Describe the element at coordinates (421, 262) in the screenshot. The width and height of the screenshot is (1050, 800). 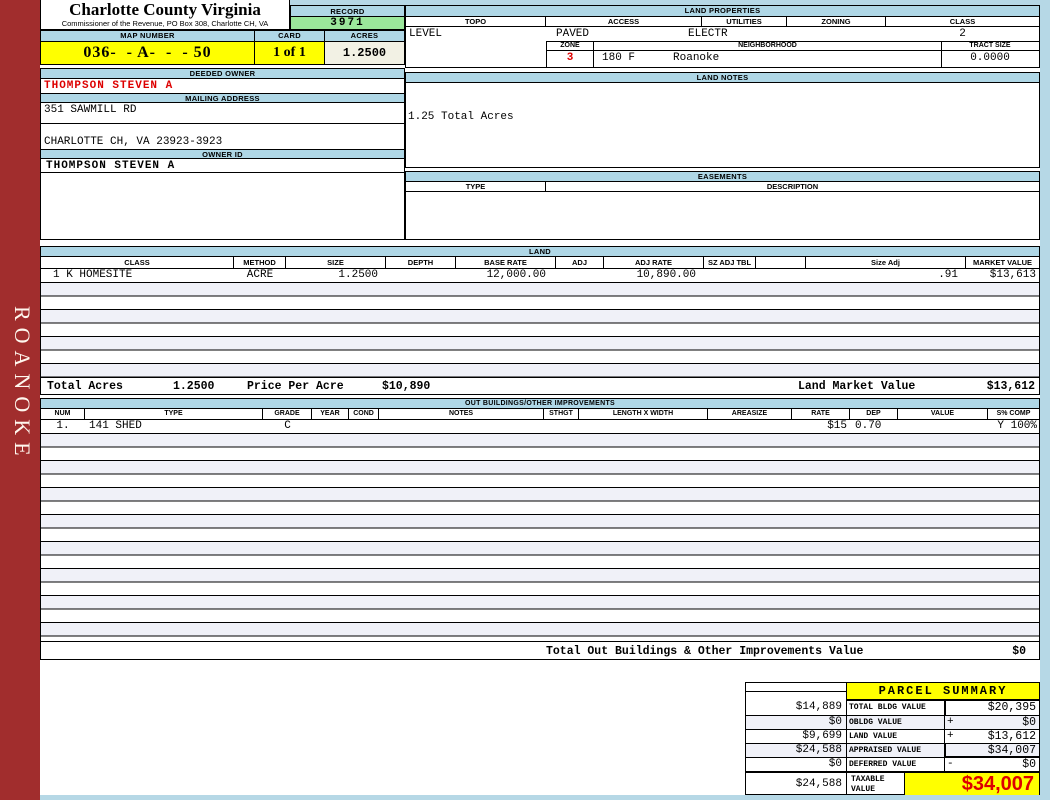
I see `land-col-depth: DEPTH` at that location.